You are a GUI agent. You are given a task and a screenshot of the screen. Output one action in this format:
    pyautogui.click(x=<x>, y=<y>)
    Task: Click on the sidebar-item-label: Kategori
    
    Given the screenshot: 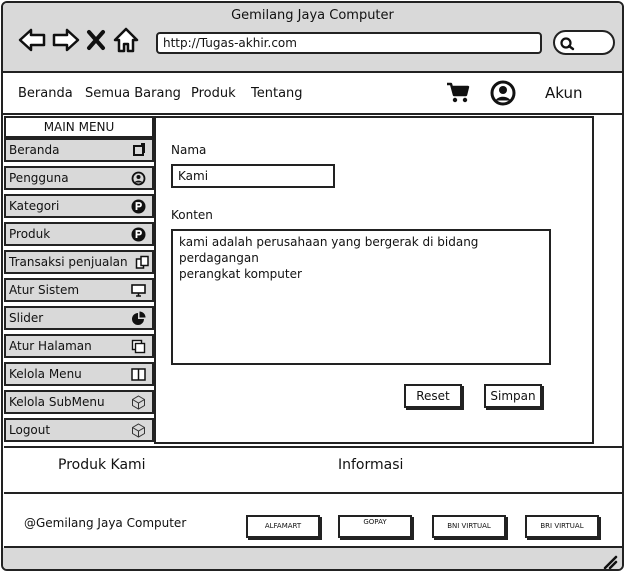 What is the action you would take?
    pyautogui.click(x=34, y=206)
    